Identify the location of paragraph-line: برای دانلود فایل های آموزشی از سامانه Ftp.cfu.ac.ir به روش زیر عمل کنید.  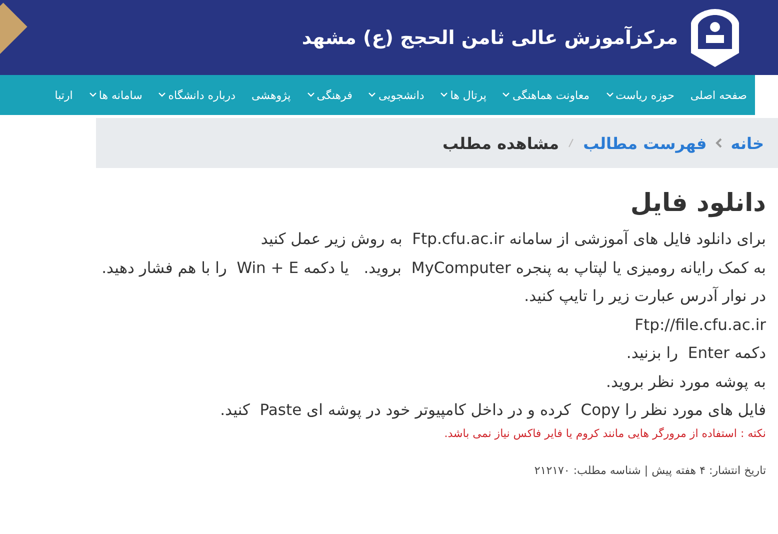
(513, 239).